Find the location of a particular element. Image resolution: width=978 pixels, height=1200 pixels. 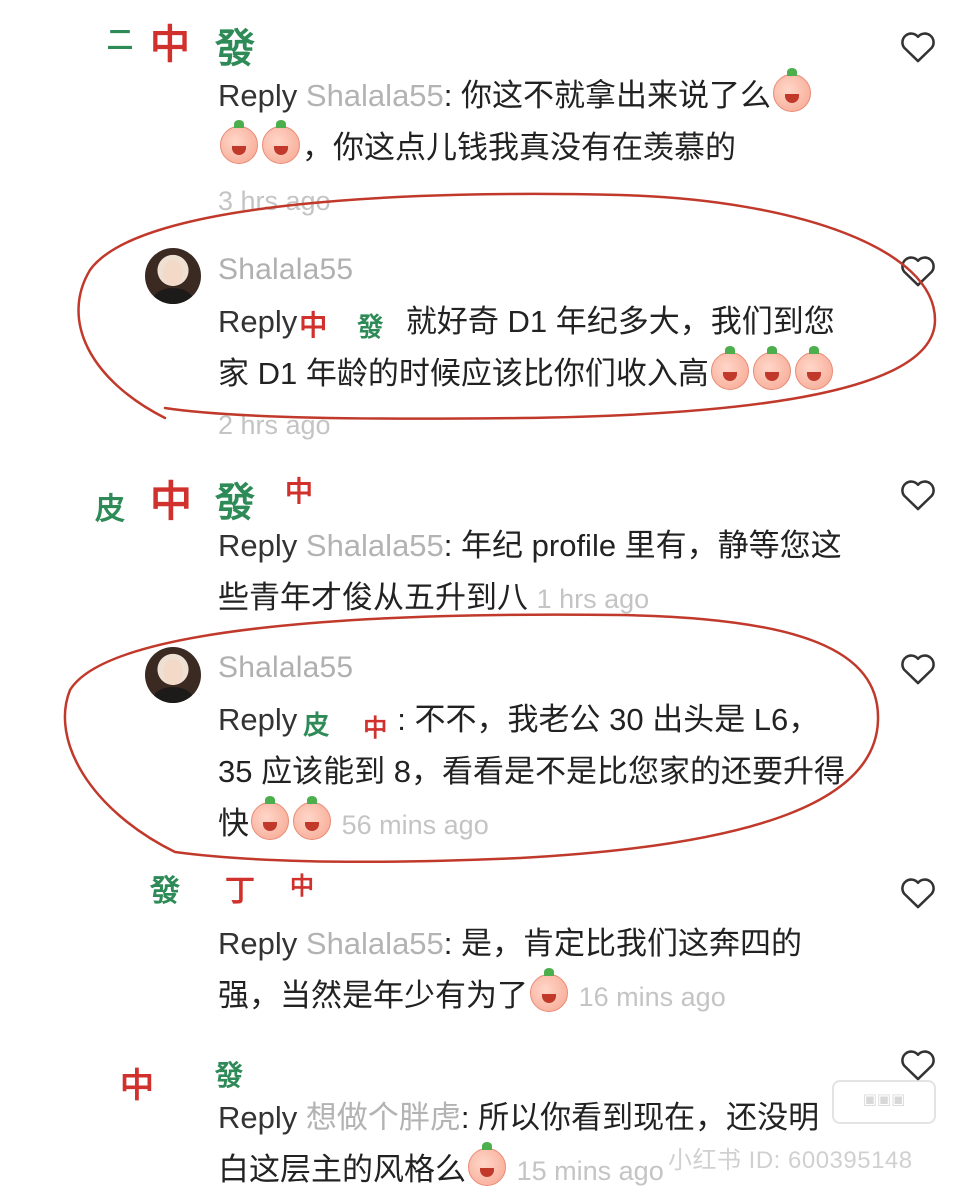

timestamp: 2 hrs ago is located at coordinates (274, 425).